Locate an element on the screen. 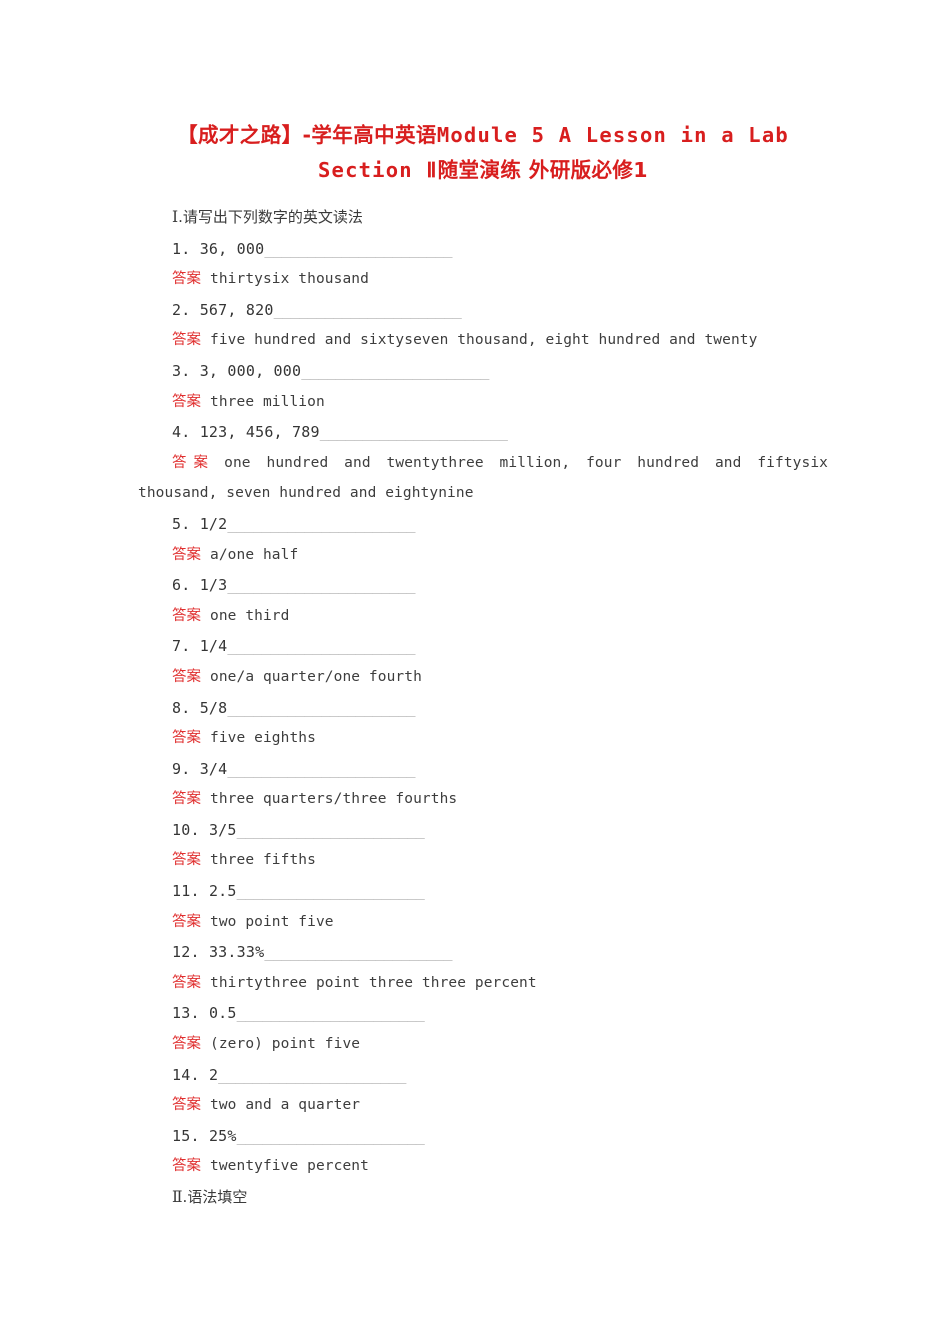  question-line: 4. 123, 456, 789______________________ is located at coordinates (483, 432).